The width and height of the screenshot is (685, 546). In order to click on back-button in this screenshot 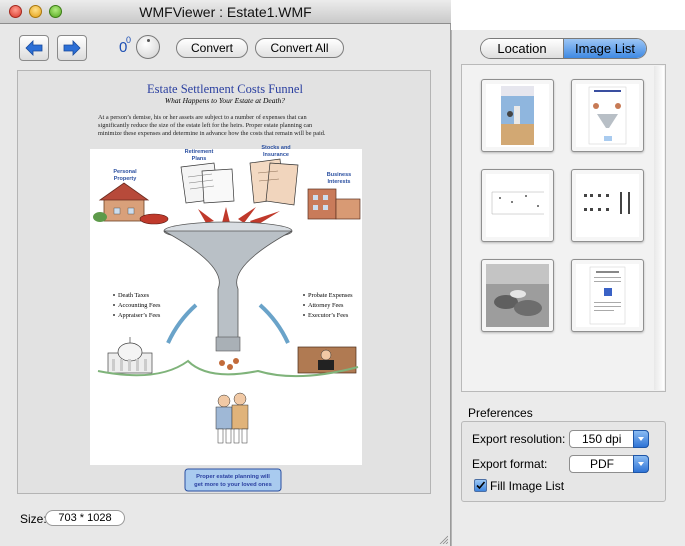, I will do `click(34, 48)`.